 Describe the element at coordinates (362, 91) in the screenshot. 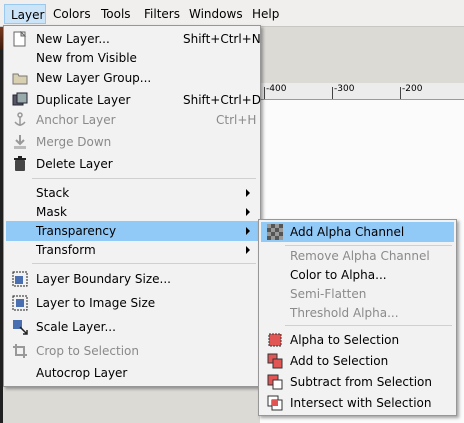

I see `horizontal-ruler: -400 -300 -200` at that location.